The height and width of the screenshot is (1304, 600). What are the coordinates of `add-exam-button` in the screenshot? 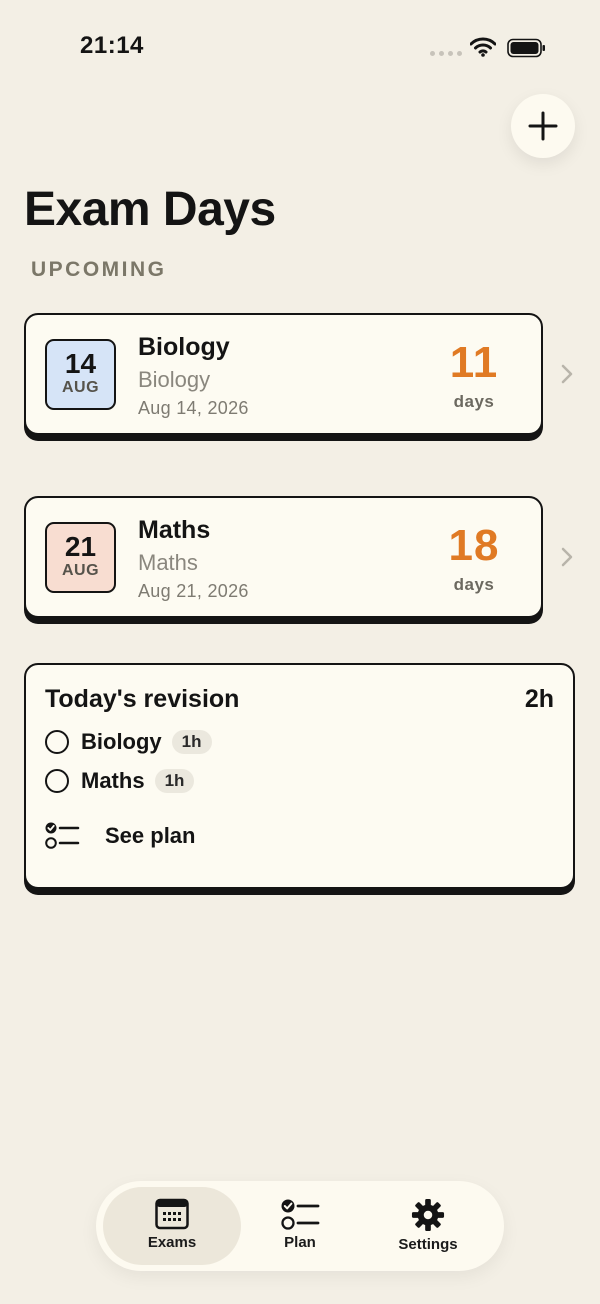 It's located at (543, 126).